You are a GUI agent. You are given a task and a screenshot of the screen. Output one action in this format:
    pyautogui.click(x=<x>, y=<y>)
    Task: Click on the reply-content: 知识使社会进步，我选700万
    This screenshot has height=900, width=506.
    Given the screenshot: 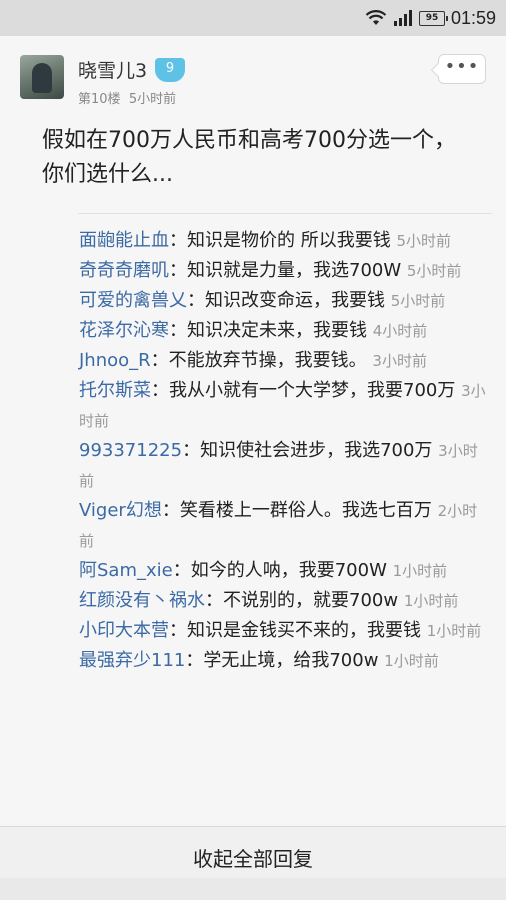 What is the action you would take?
    pyautogui.click(x=316, y=450)
    